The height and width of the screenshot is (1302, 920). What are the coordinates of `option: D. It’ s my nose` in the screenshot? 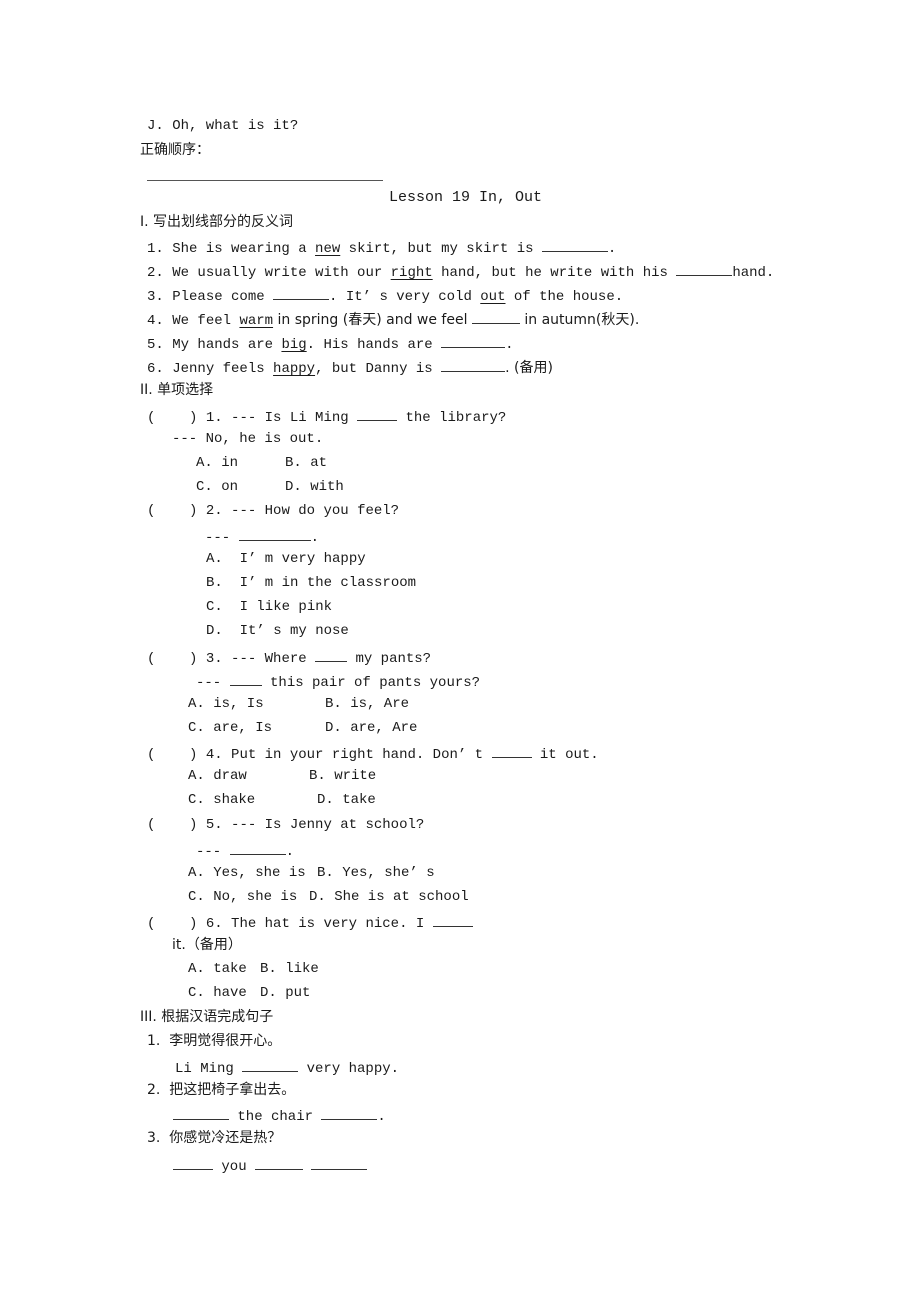 It's located at (277, 631).